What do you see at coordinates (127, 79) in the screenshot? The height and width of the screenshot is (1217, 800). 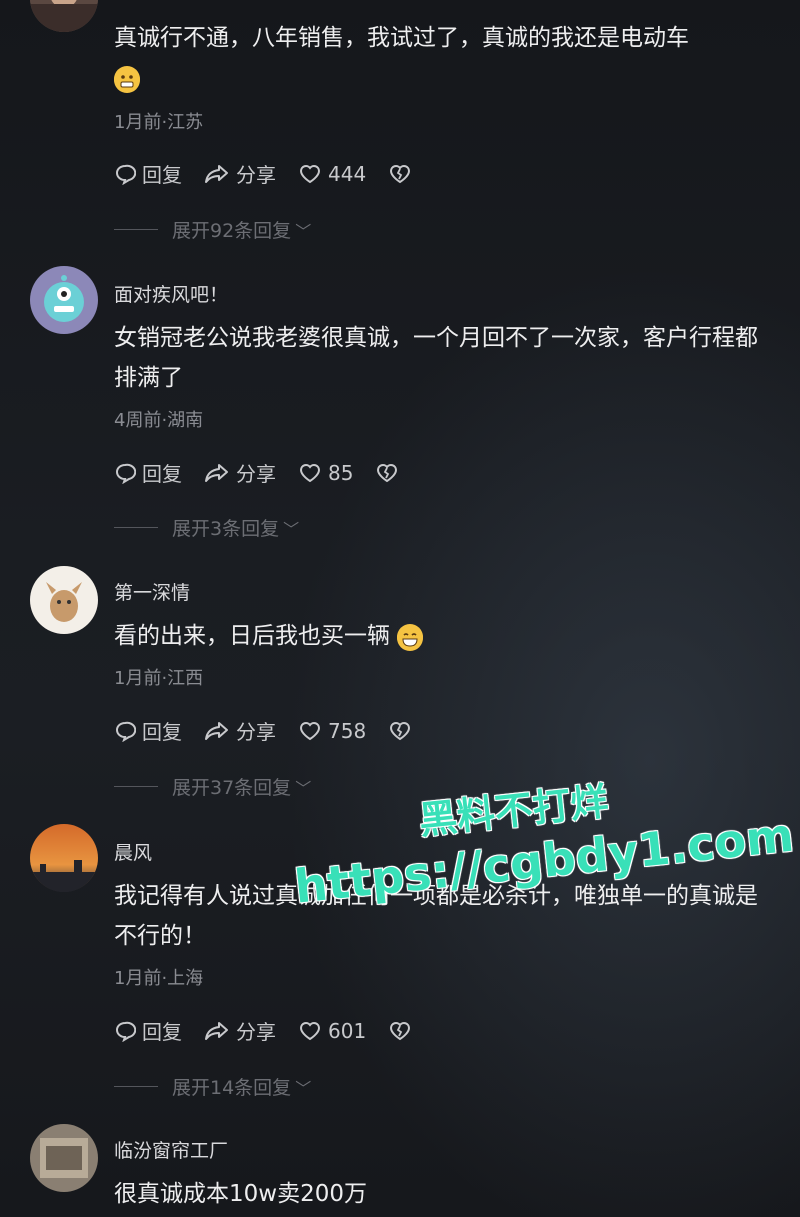 I see `grimace-emoji-icon` at bounding box center [127, 79].